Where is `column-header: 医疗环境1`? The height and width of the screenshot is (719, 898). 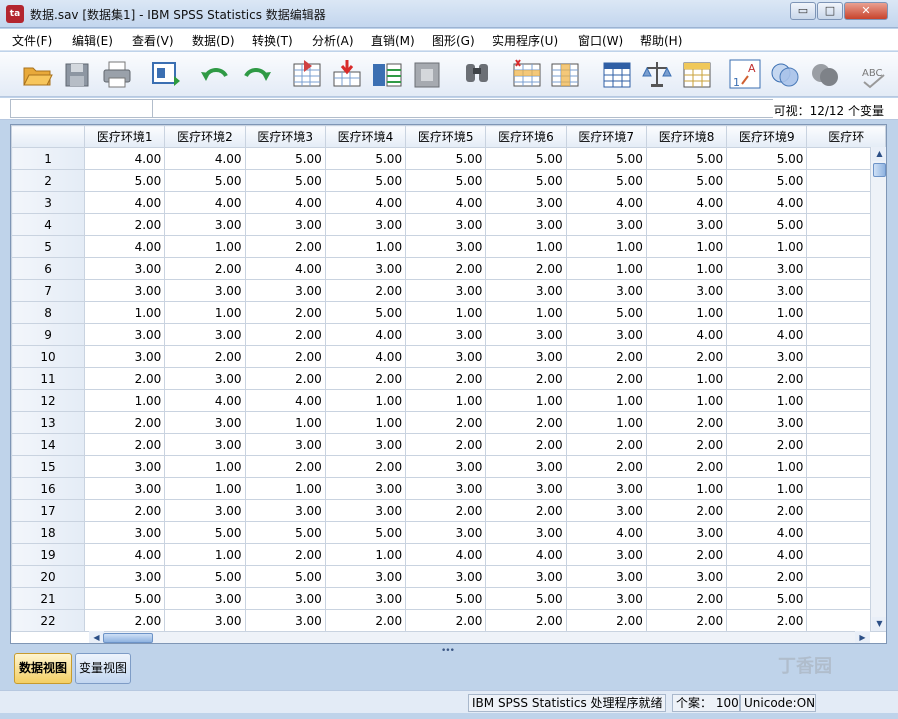 column-header: 医疗环境1 is located at coordinates (125, 136).